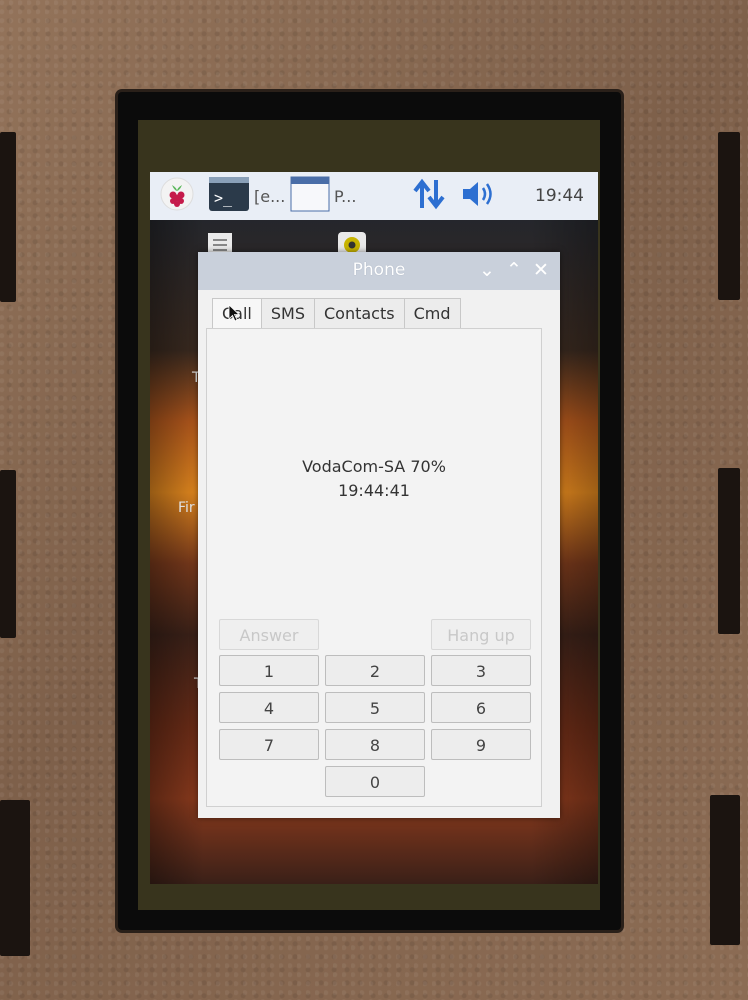 The width and height of the screenshot is (748, 1000). Describe the element at coordinates (15, 878) in the screenshot. I see `case-slot-left-bottom` at that location.